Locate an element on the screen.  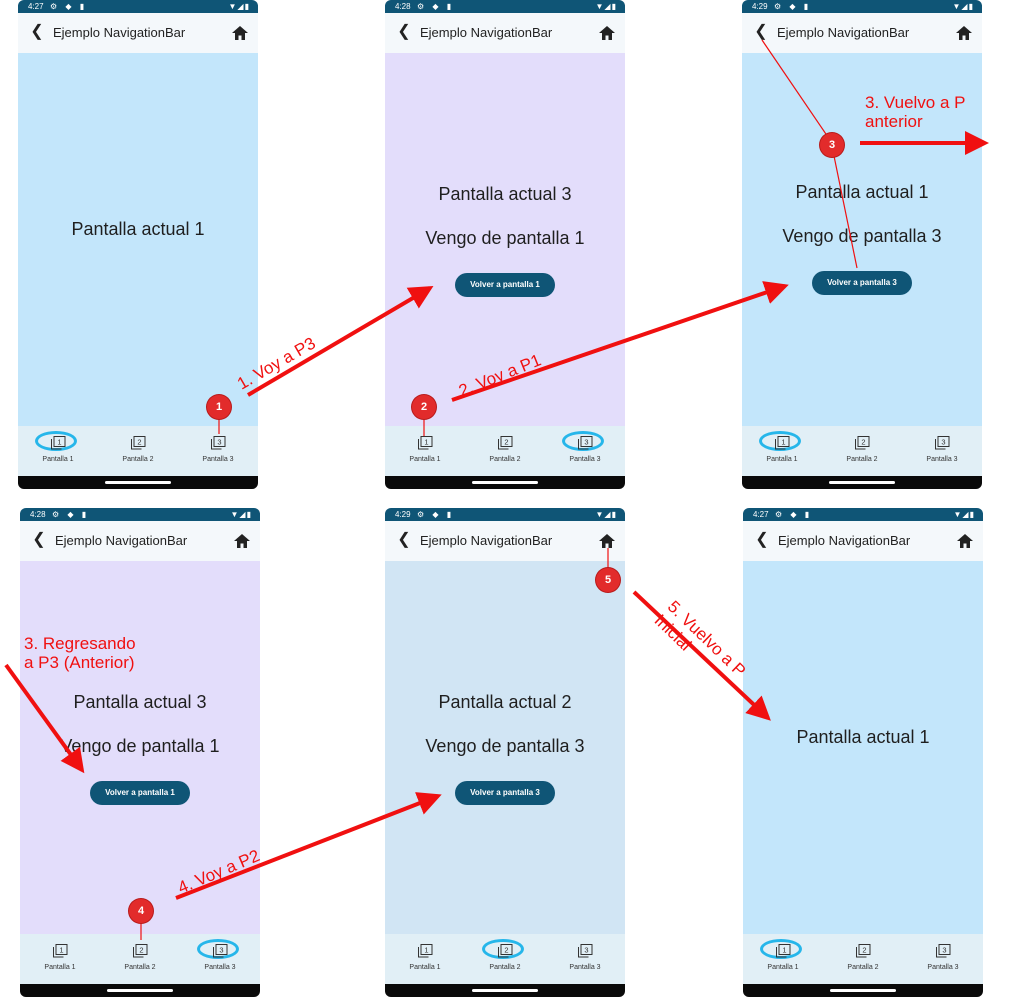
annotation-step-3-left: 3. Regresando a P3 (Anterior) is located at coordinates (80, 653).